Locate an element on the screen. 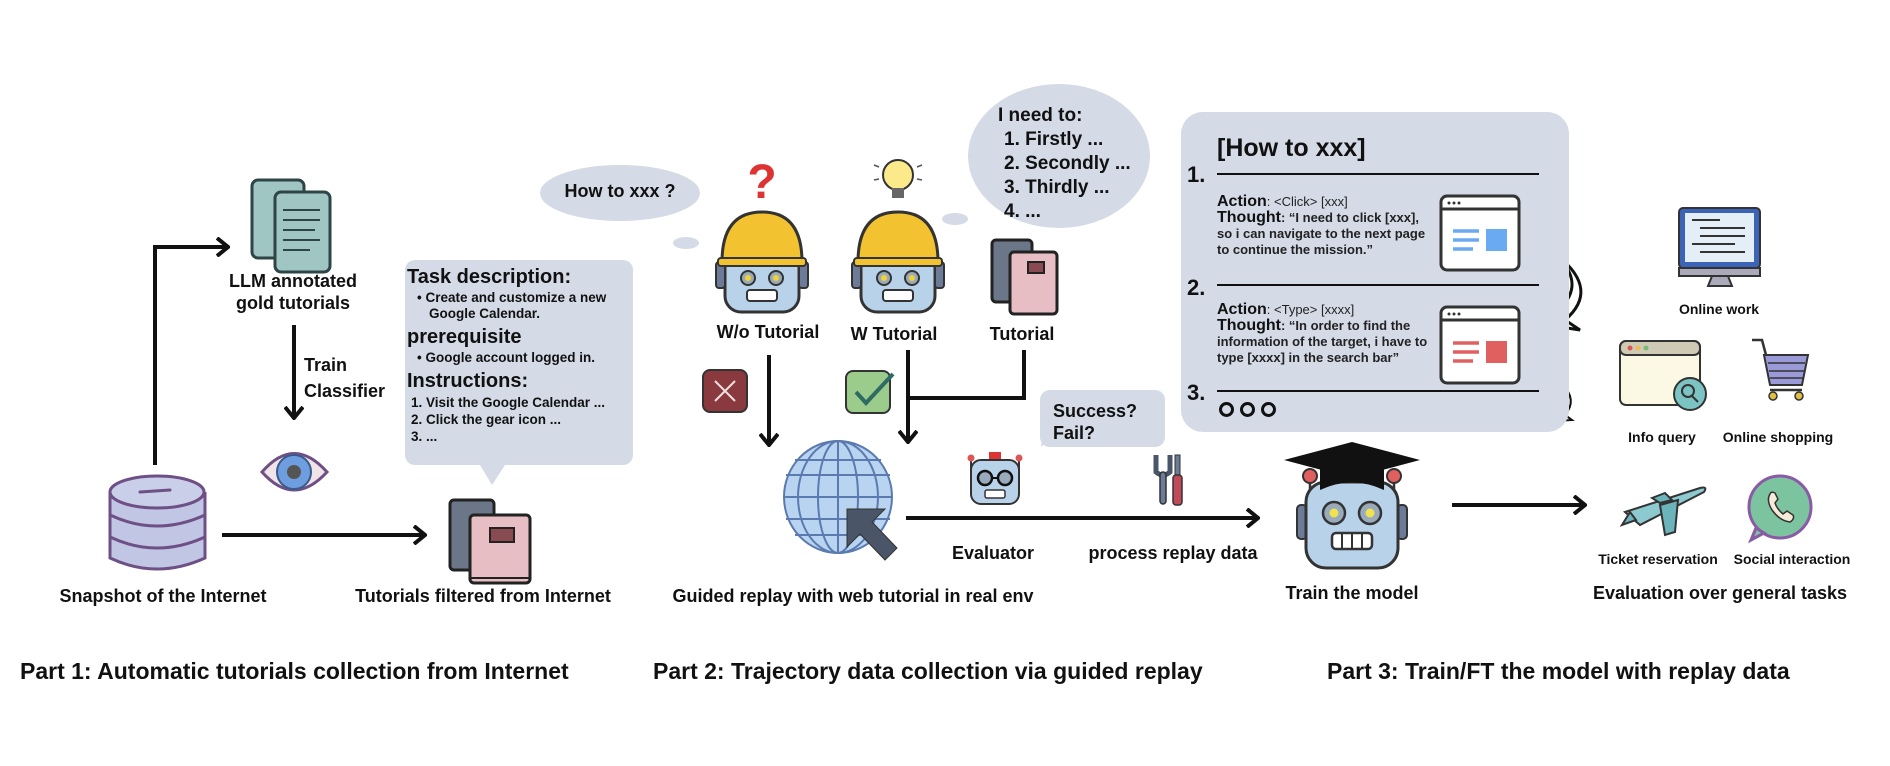 The width and height of the screenshot is (1890, 766). plan-heading: I need to: is located at coordinates (1040, 115).